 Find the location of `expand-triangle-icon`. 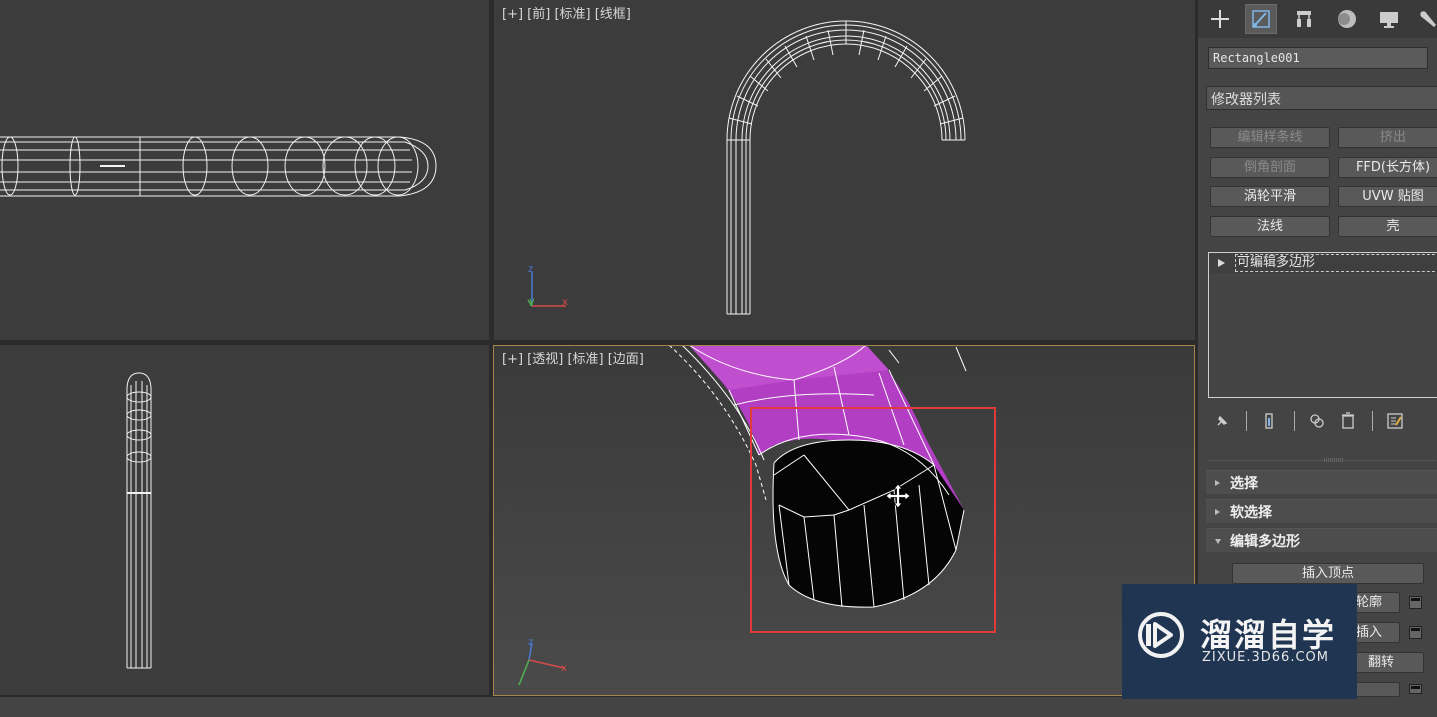

expand-triangle-icon is located at coordinates (1221, 263).